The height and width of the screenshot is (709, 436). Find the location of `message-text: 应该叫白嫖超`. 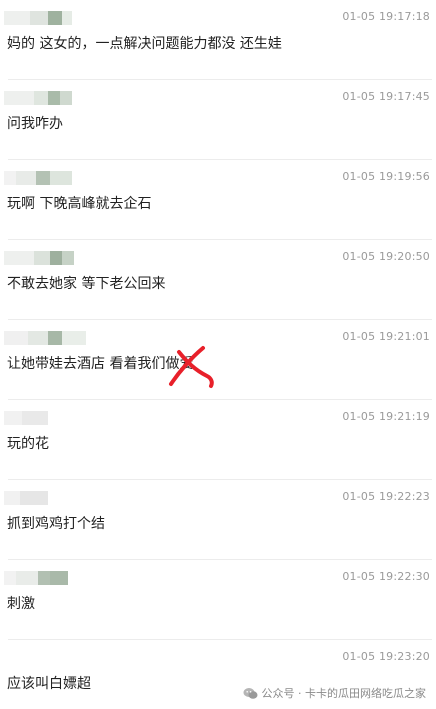

message-text: 应该叫白嫖超 is located at coordinates (49, 684).